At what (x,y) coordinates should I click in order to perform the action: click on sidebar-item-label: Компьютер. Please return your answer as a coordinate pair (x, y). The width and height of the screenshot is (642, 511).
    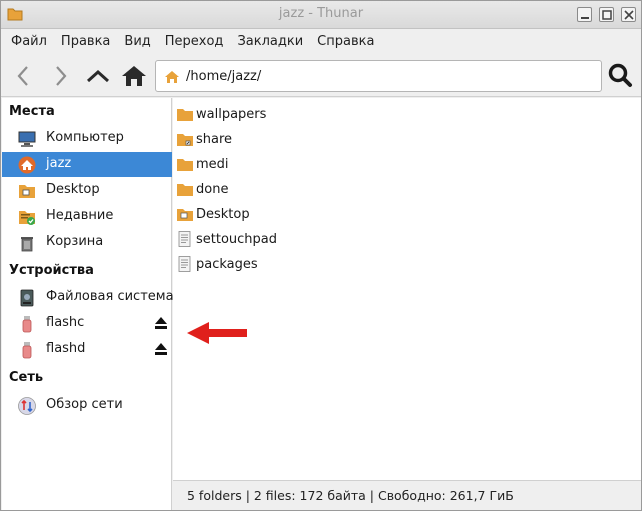
    Looking at the image, I should click on (85, 137).